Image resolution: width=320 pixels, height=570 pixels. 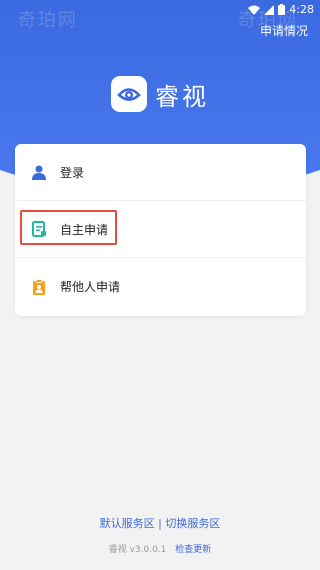 I want to click on clipboard-user-icon, so click(x=39, y=287).